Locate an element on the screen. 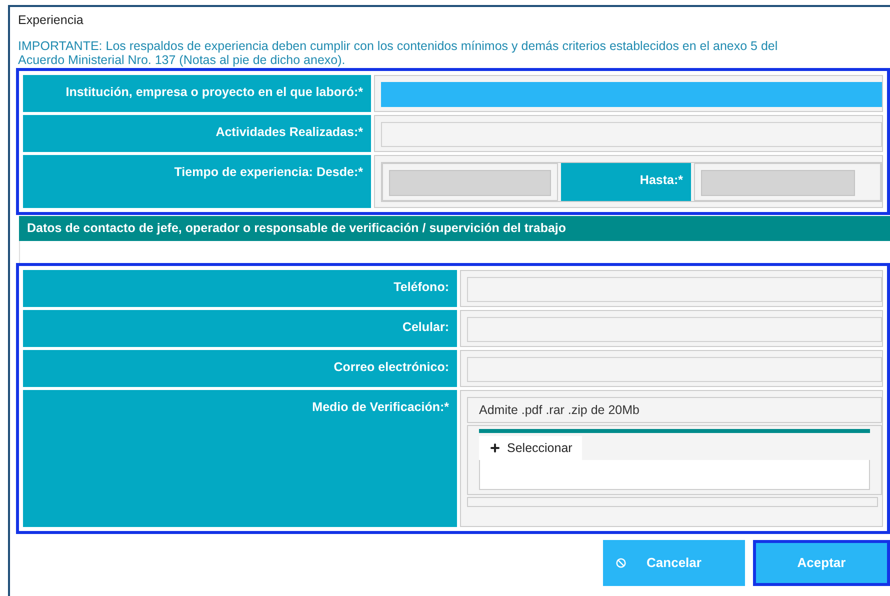 The image size is (890, 596). section-title: Experiencia is located at coordinates (50, 20).